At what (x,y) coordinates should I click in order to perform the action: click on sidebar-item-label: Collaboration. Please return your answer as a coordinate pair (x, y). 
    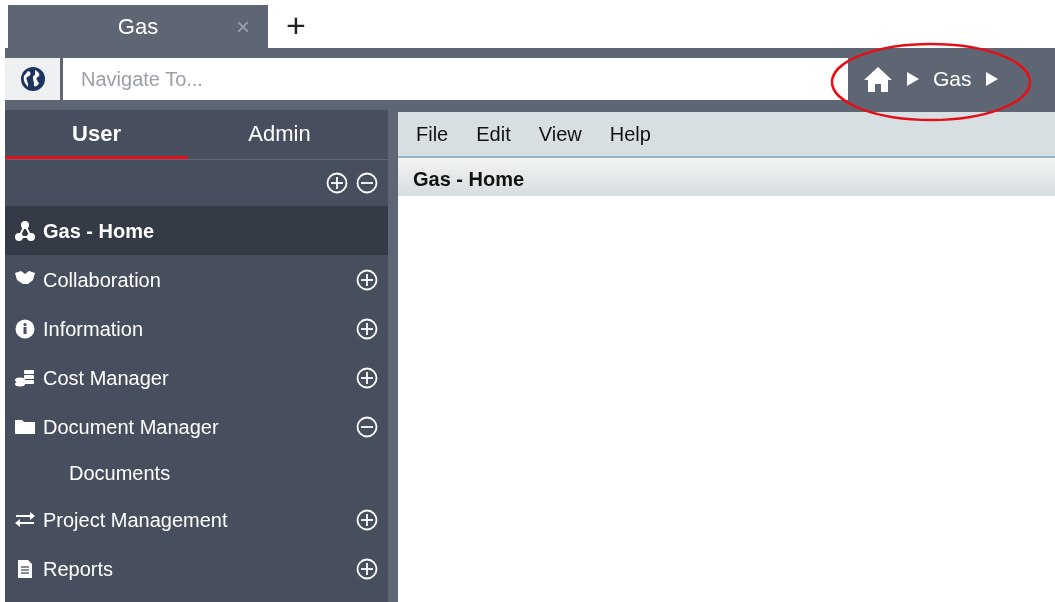
    Looking at the image, I should click on (102, 280).